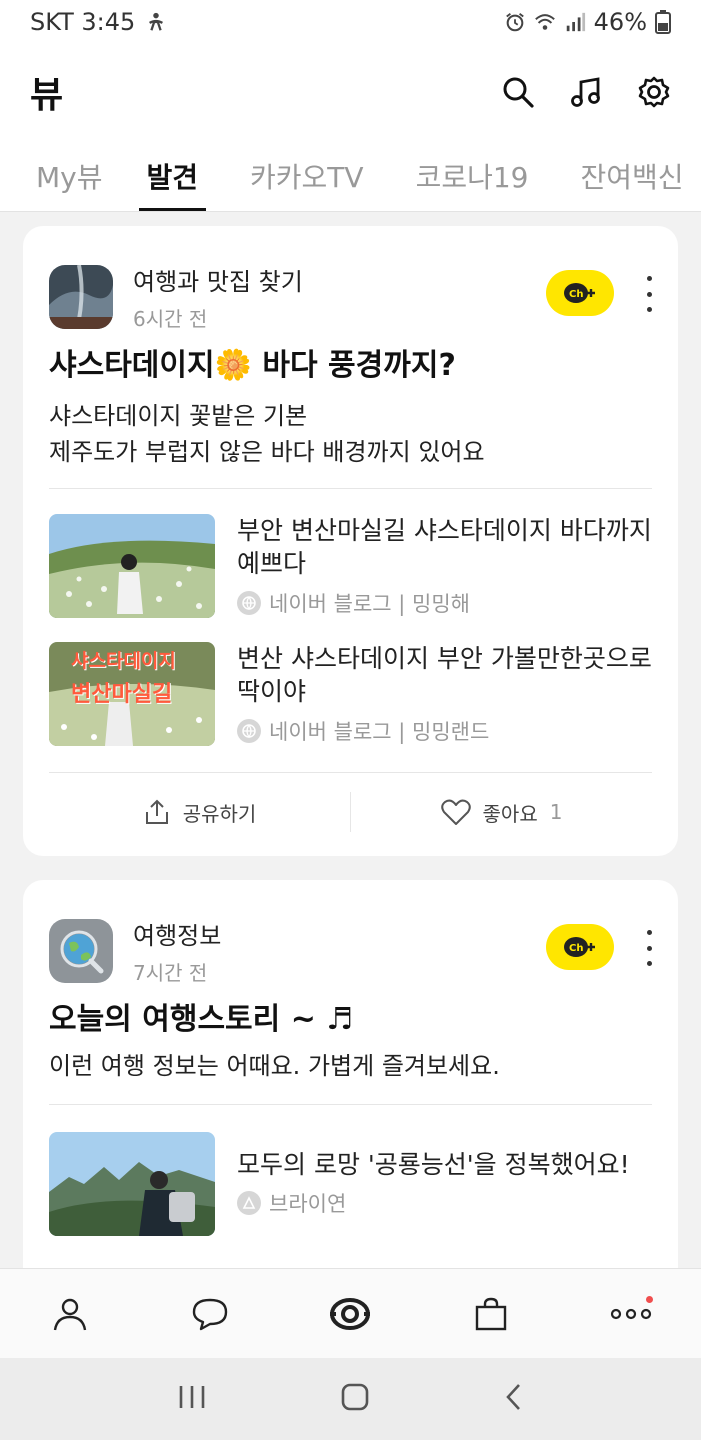 This screenshot has height=1440, width=701. What do you see at coordinates (219, 813) in the screenshot?
I see `share-label: 공유하기` at bounding box center [219, 813].